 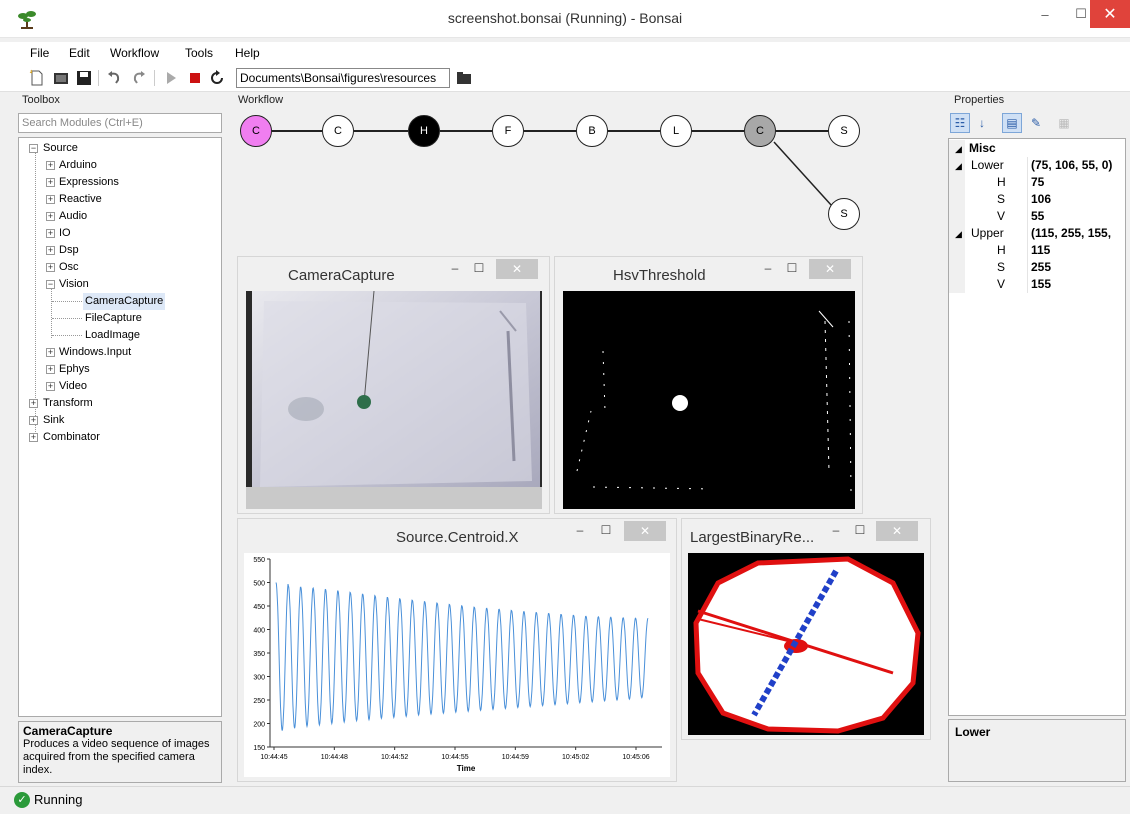 What do you see at coordinates (195, 78) in the screenshot?
I see `stop-icon` at bounding box center [195, 78].